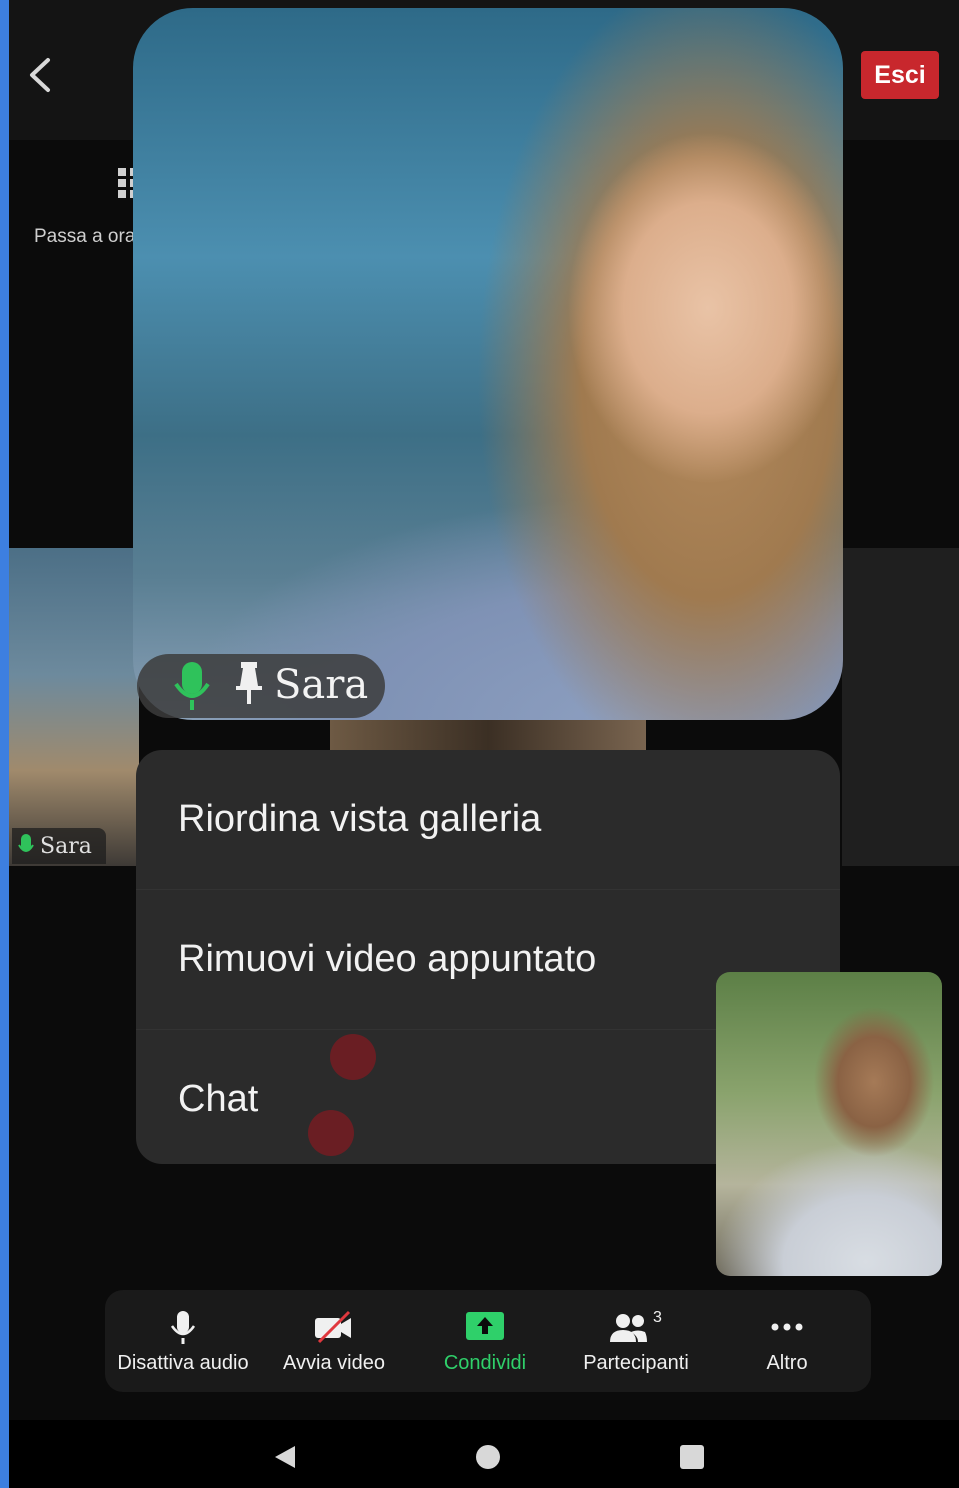  What do you see at coordinates (333, 1327) in the screenshot?
I see `video-off-icon` at bounding box center [333, 1327].